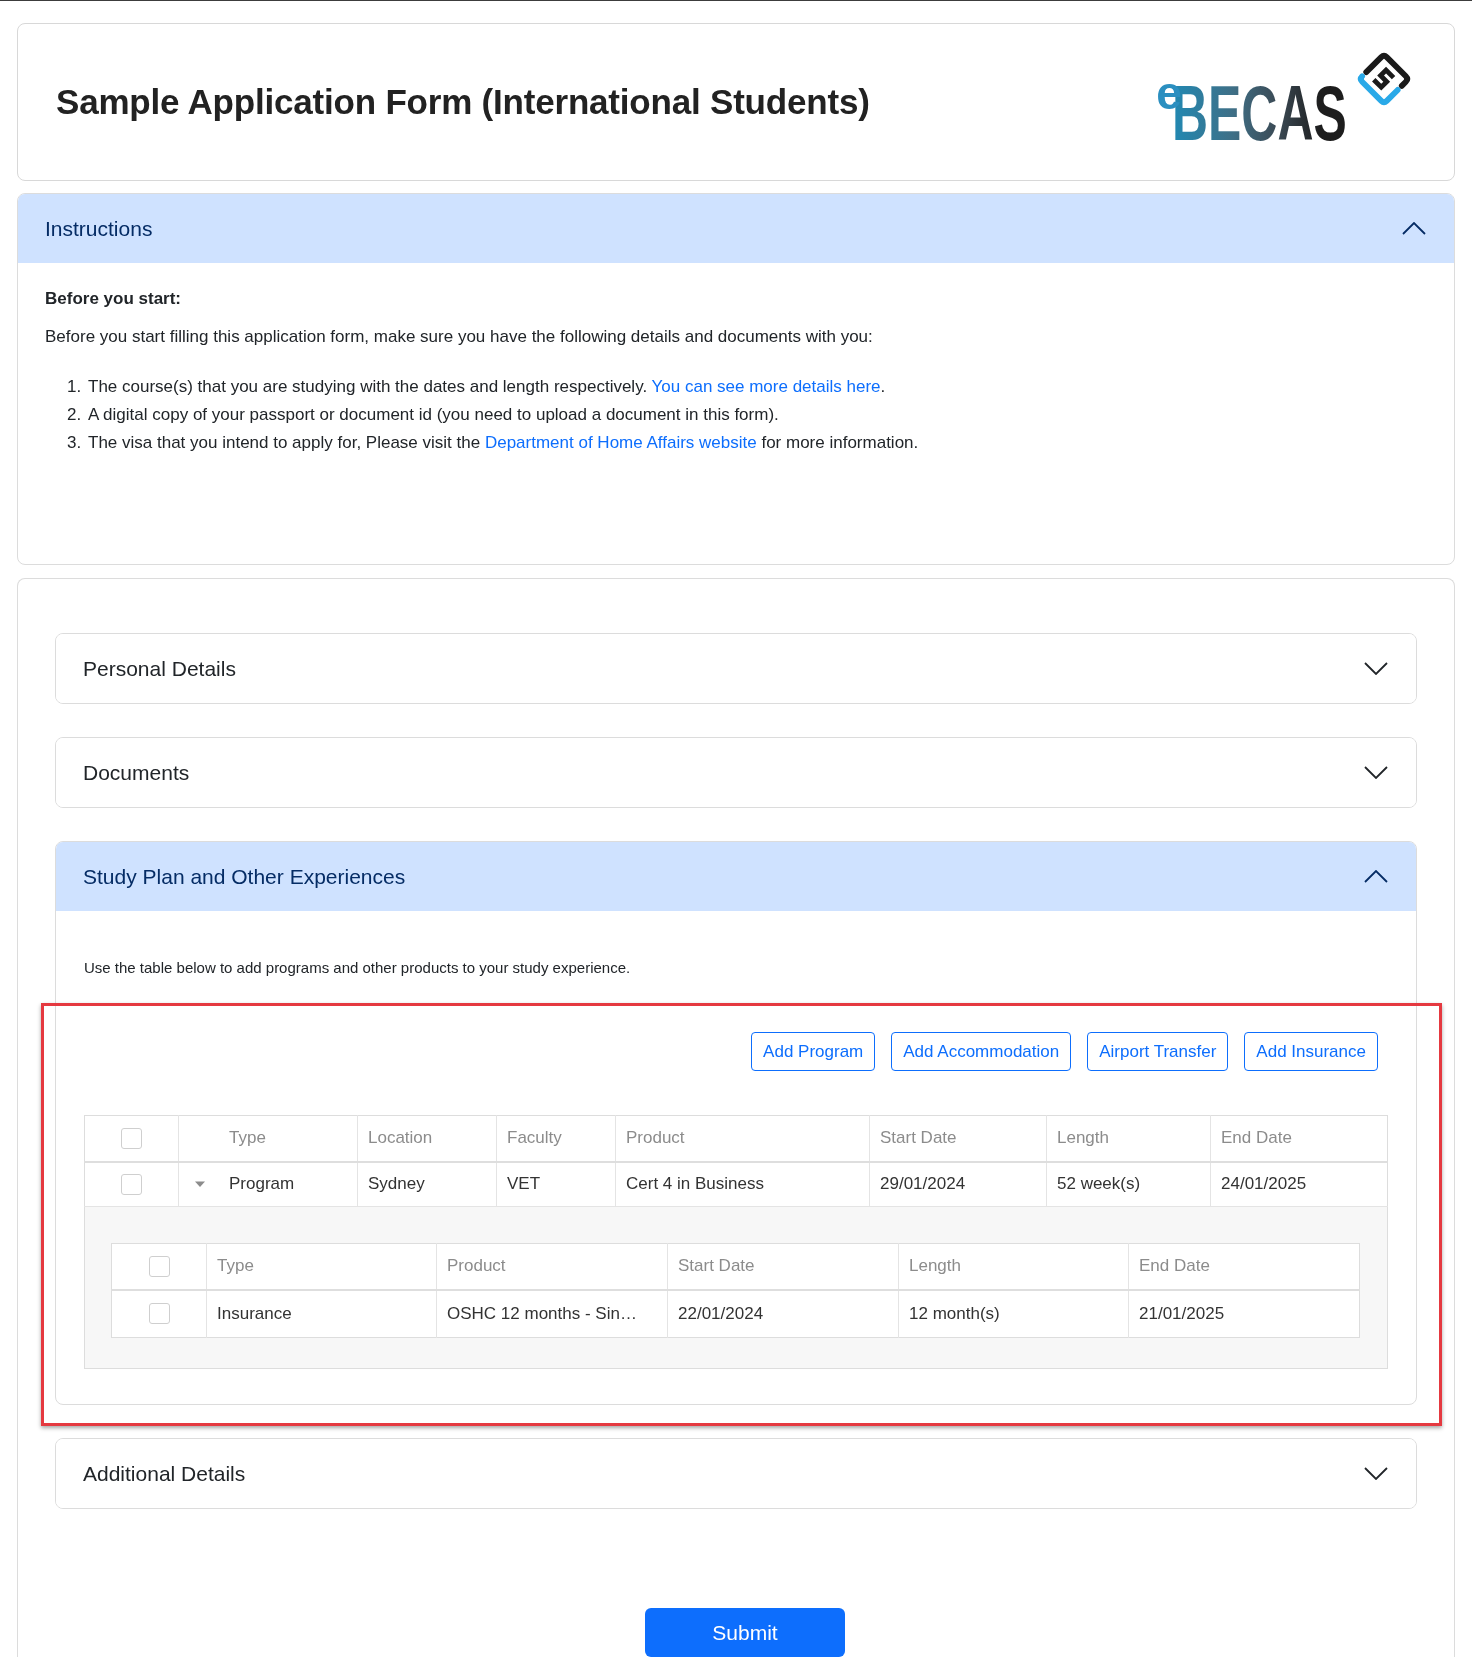 The width and height of the screenshot is (1472, 1674). I want to click on list-item-text: The course(s) that you are studying with the dates and length respectively. You can see more details here., so click(487, 387).